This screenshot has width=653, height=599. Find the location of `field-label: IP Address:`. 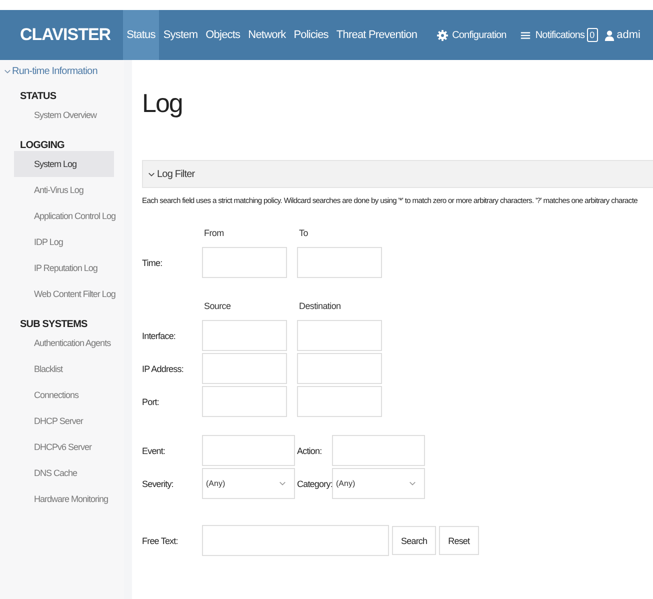

field-label: IP Address: is located at coordinates (163, 369).